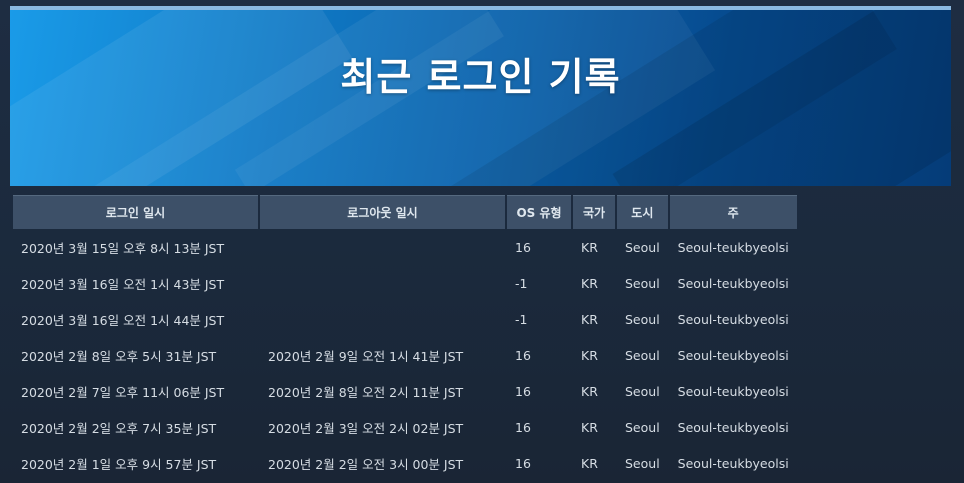 This screenshot has width=964, height=483. I want to click on cell-login-time: 2020년 2월 7일 오후 11시 06분 JST, so click(123, 392).